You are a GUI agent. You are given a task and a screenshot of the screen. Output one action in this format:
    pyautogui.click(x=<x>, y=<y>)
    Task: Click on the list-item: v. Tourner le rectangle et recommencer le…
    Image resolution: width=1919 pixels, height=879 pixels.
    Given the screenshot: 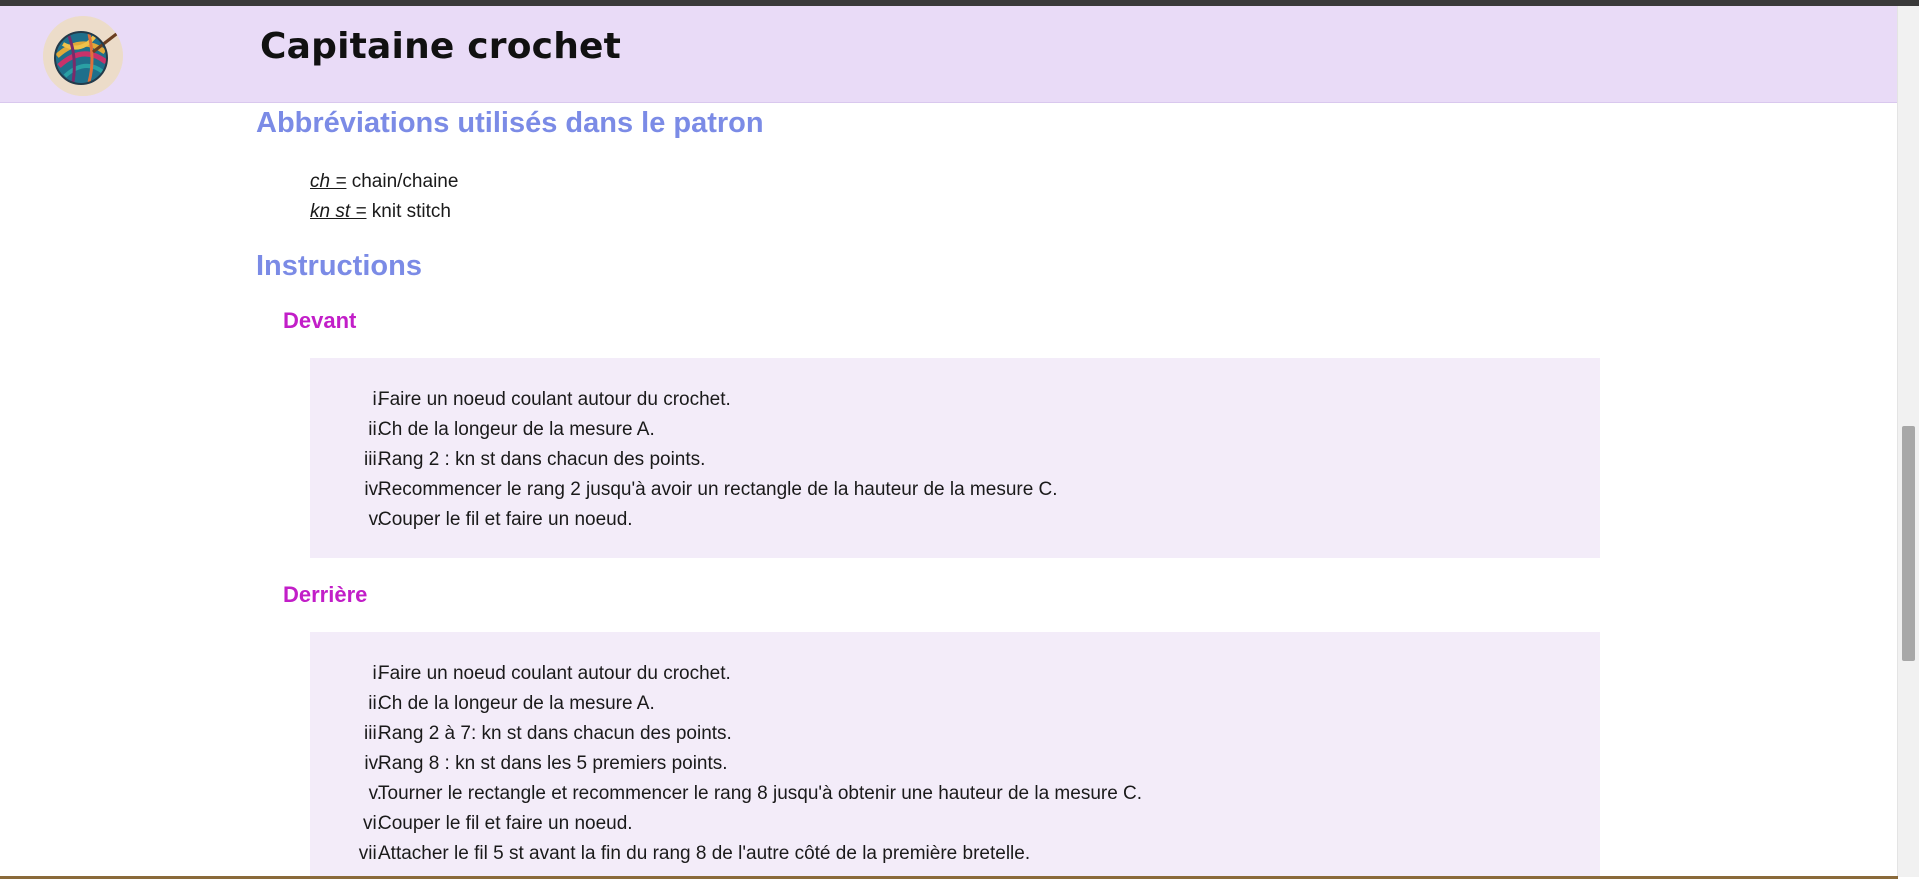 What is the action you would take?
    pyautogui.click(x=955, y=794)
    